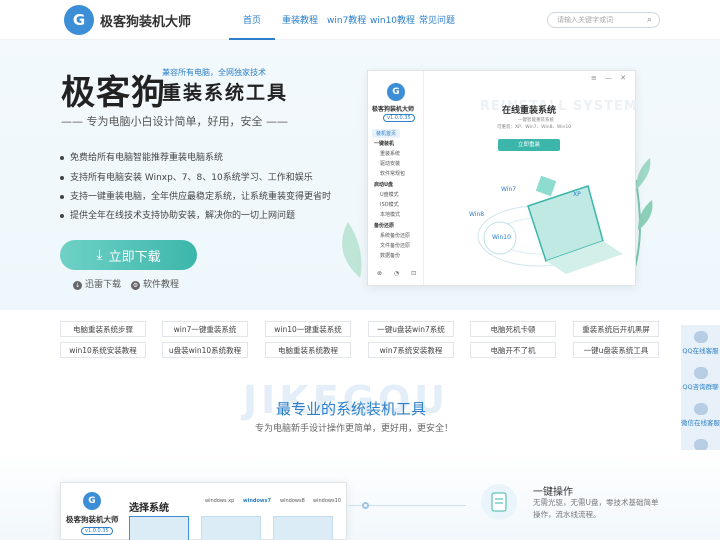 This screenshot has width=720, height=540. What do you see at coordinates (113, 93) in the screenshot?
I see `hero-title: 极客狗` at bounding box center [113, 93].